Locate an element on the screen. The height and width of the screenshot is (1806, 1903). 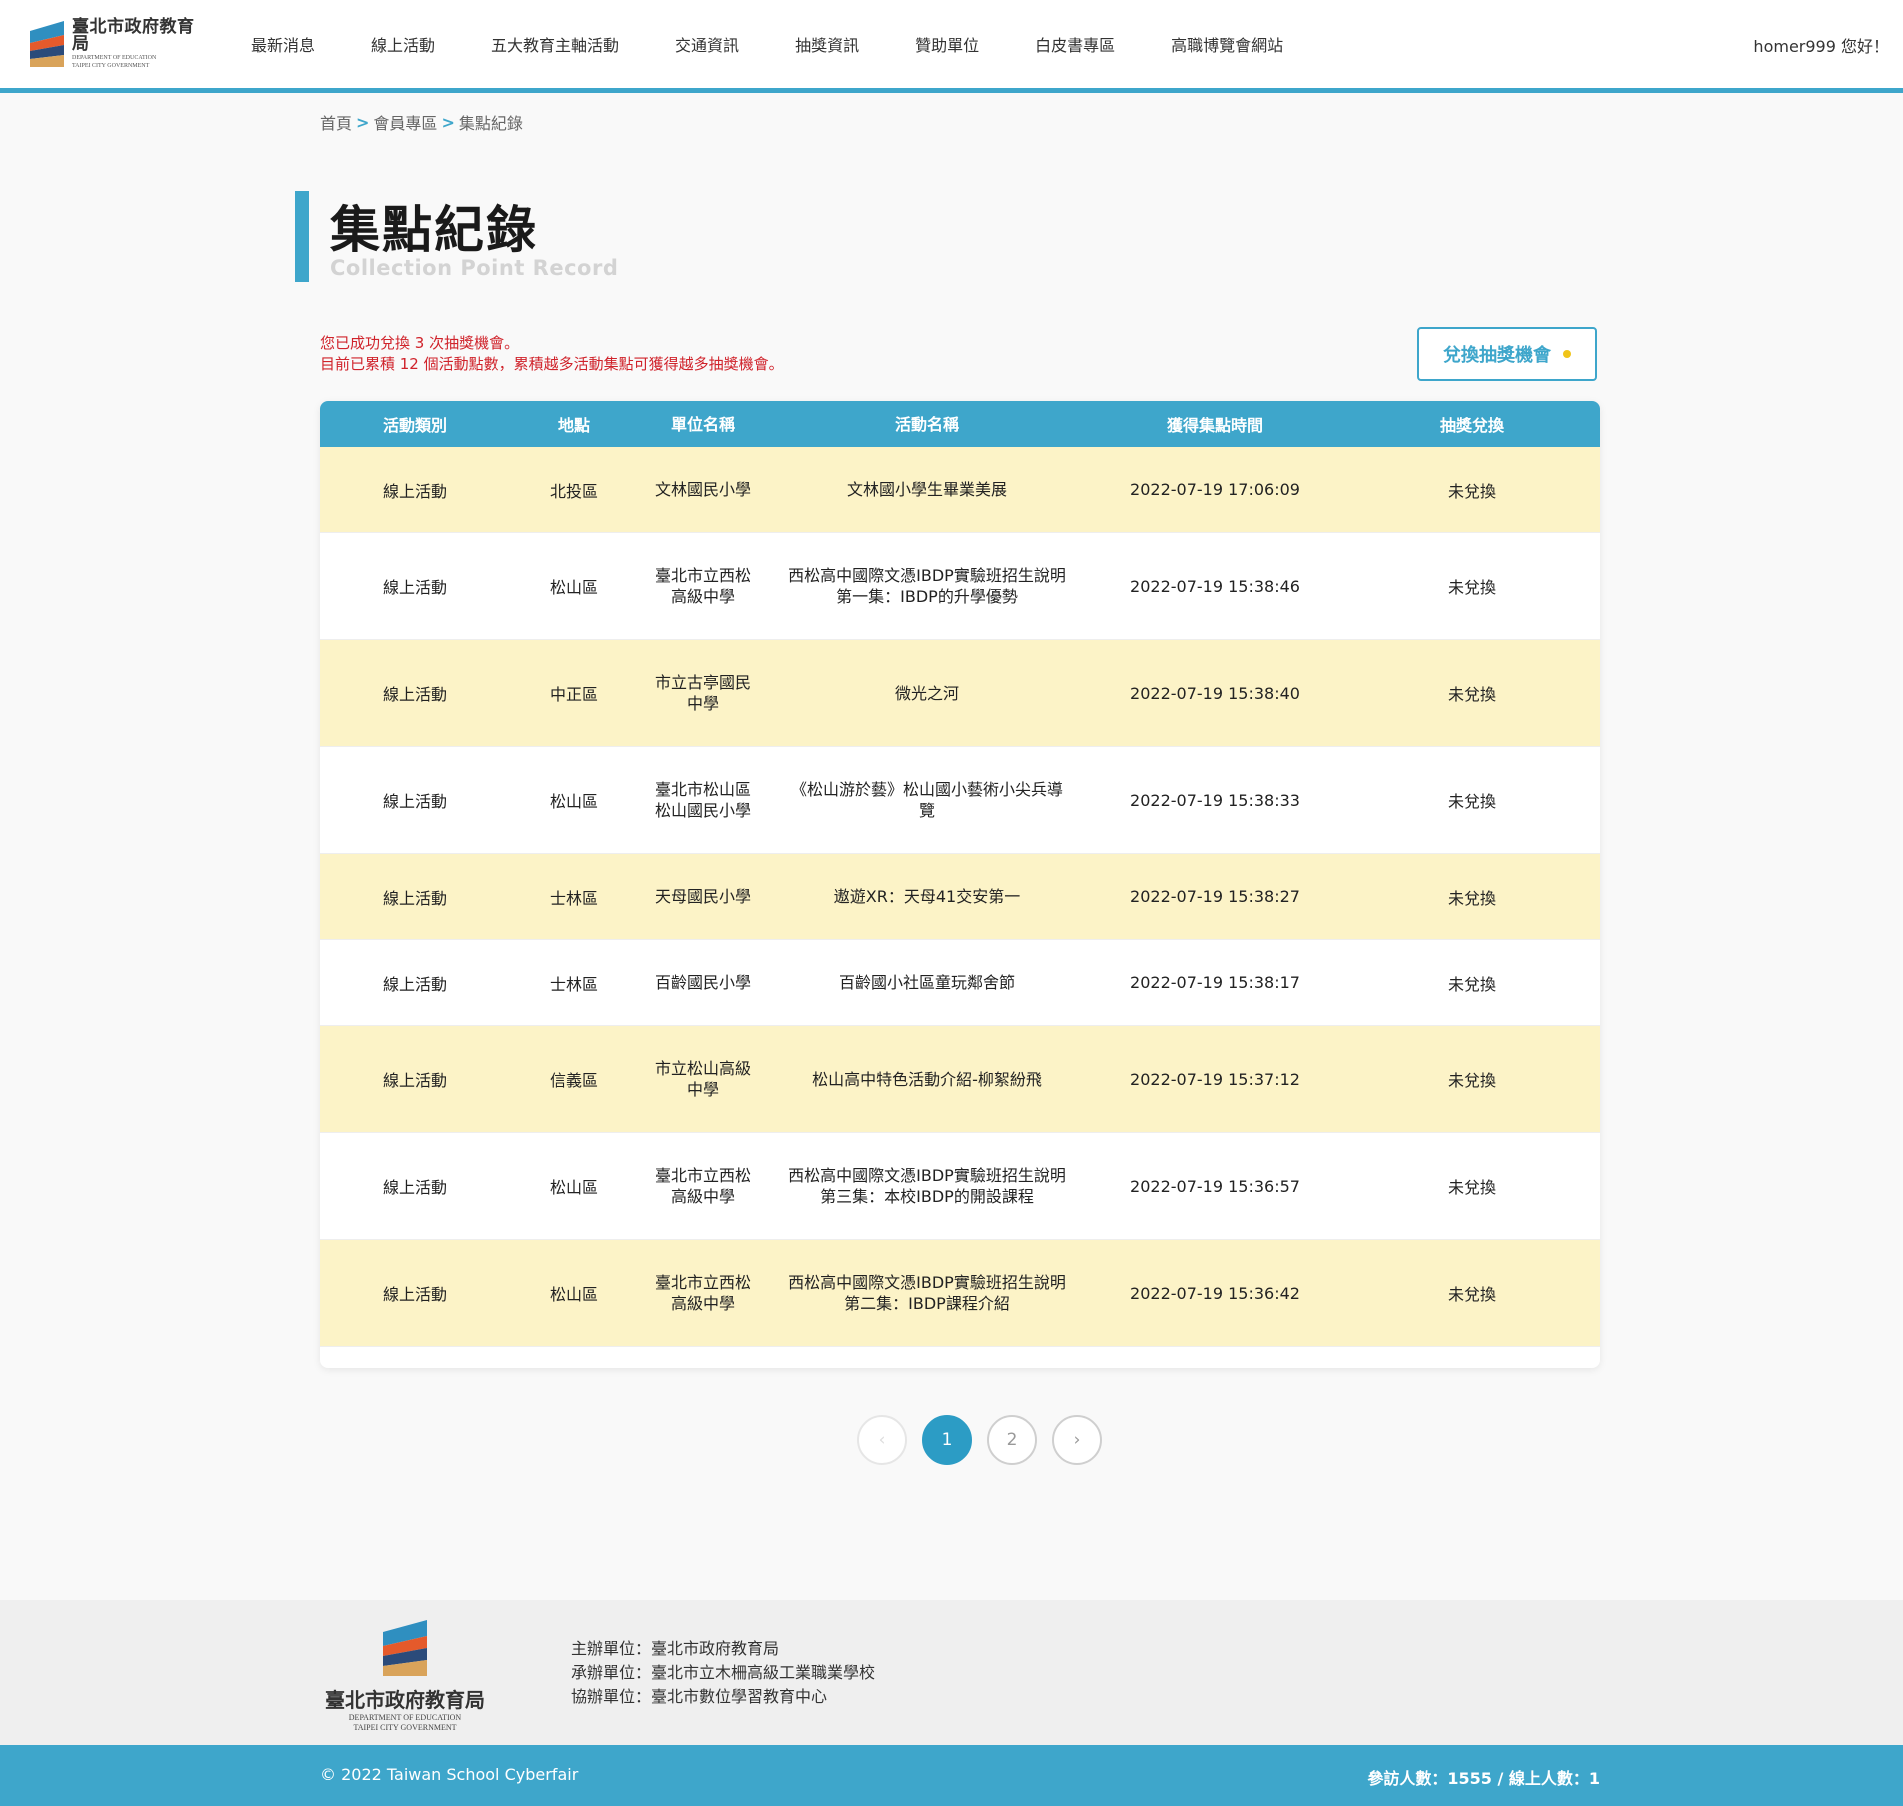
cell-unit-line: 高級中學 is located at coordinates (702, 1303).